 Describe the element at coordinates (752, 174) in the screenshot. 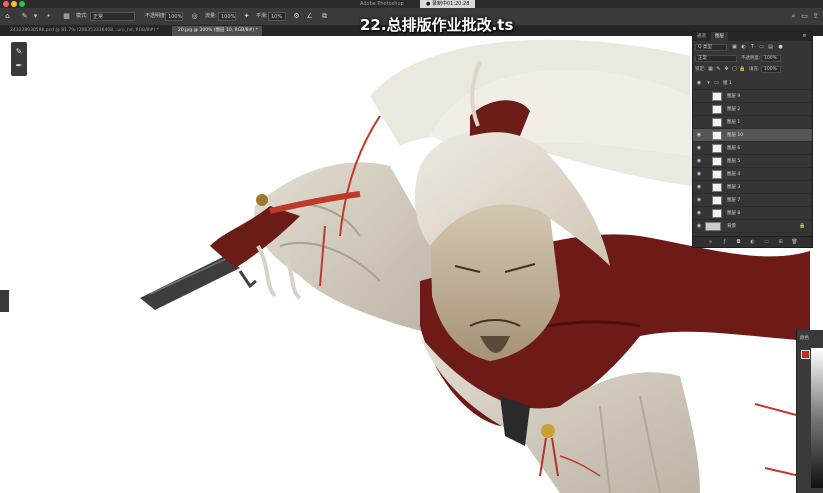

I see `layer-row: ◉ 图层 4` at that location.